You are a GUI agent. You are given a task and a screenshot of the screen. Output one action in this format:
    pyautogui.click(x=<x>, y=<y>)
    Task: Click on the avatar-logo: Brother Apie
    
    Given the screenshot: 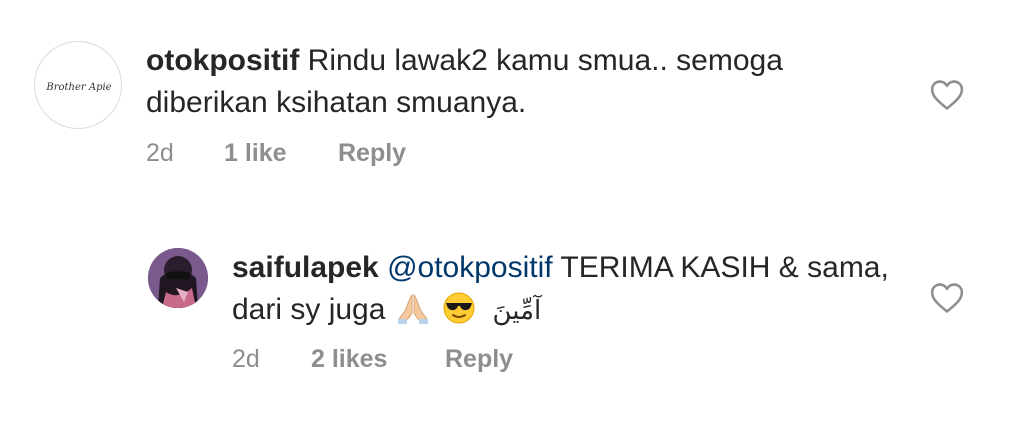 What is the action you would take?
    pyautogui.click(x=78, y=87)
    